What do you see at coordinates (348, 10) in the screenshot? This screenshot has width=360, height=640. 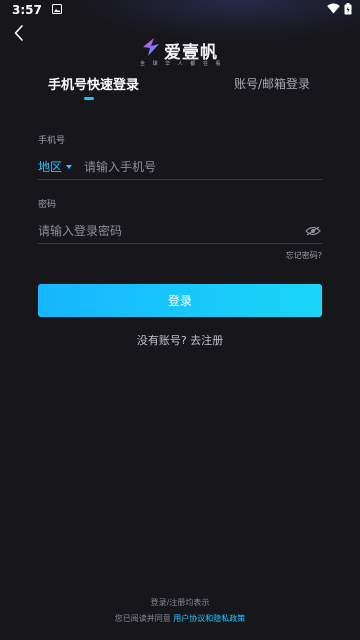 I see `battery-charging-icon` at bounding box center [348, 10].